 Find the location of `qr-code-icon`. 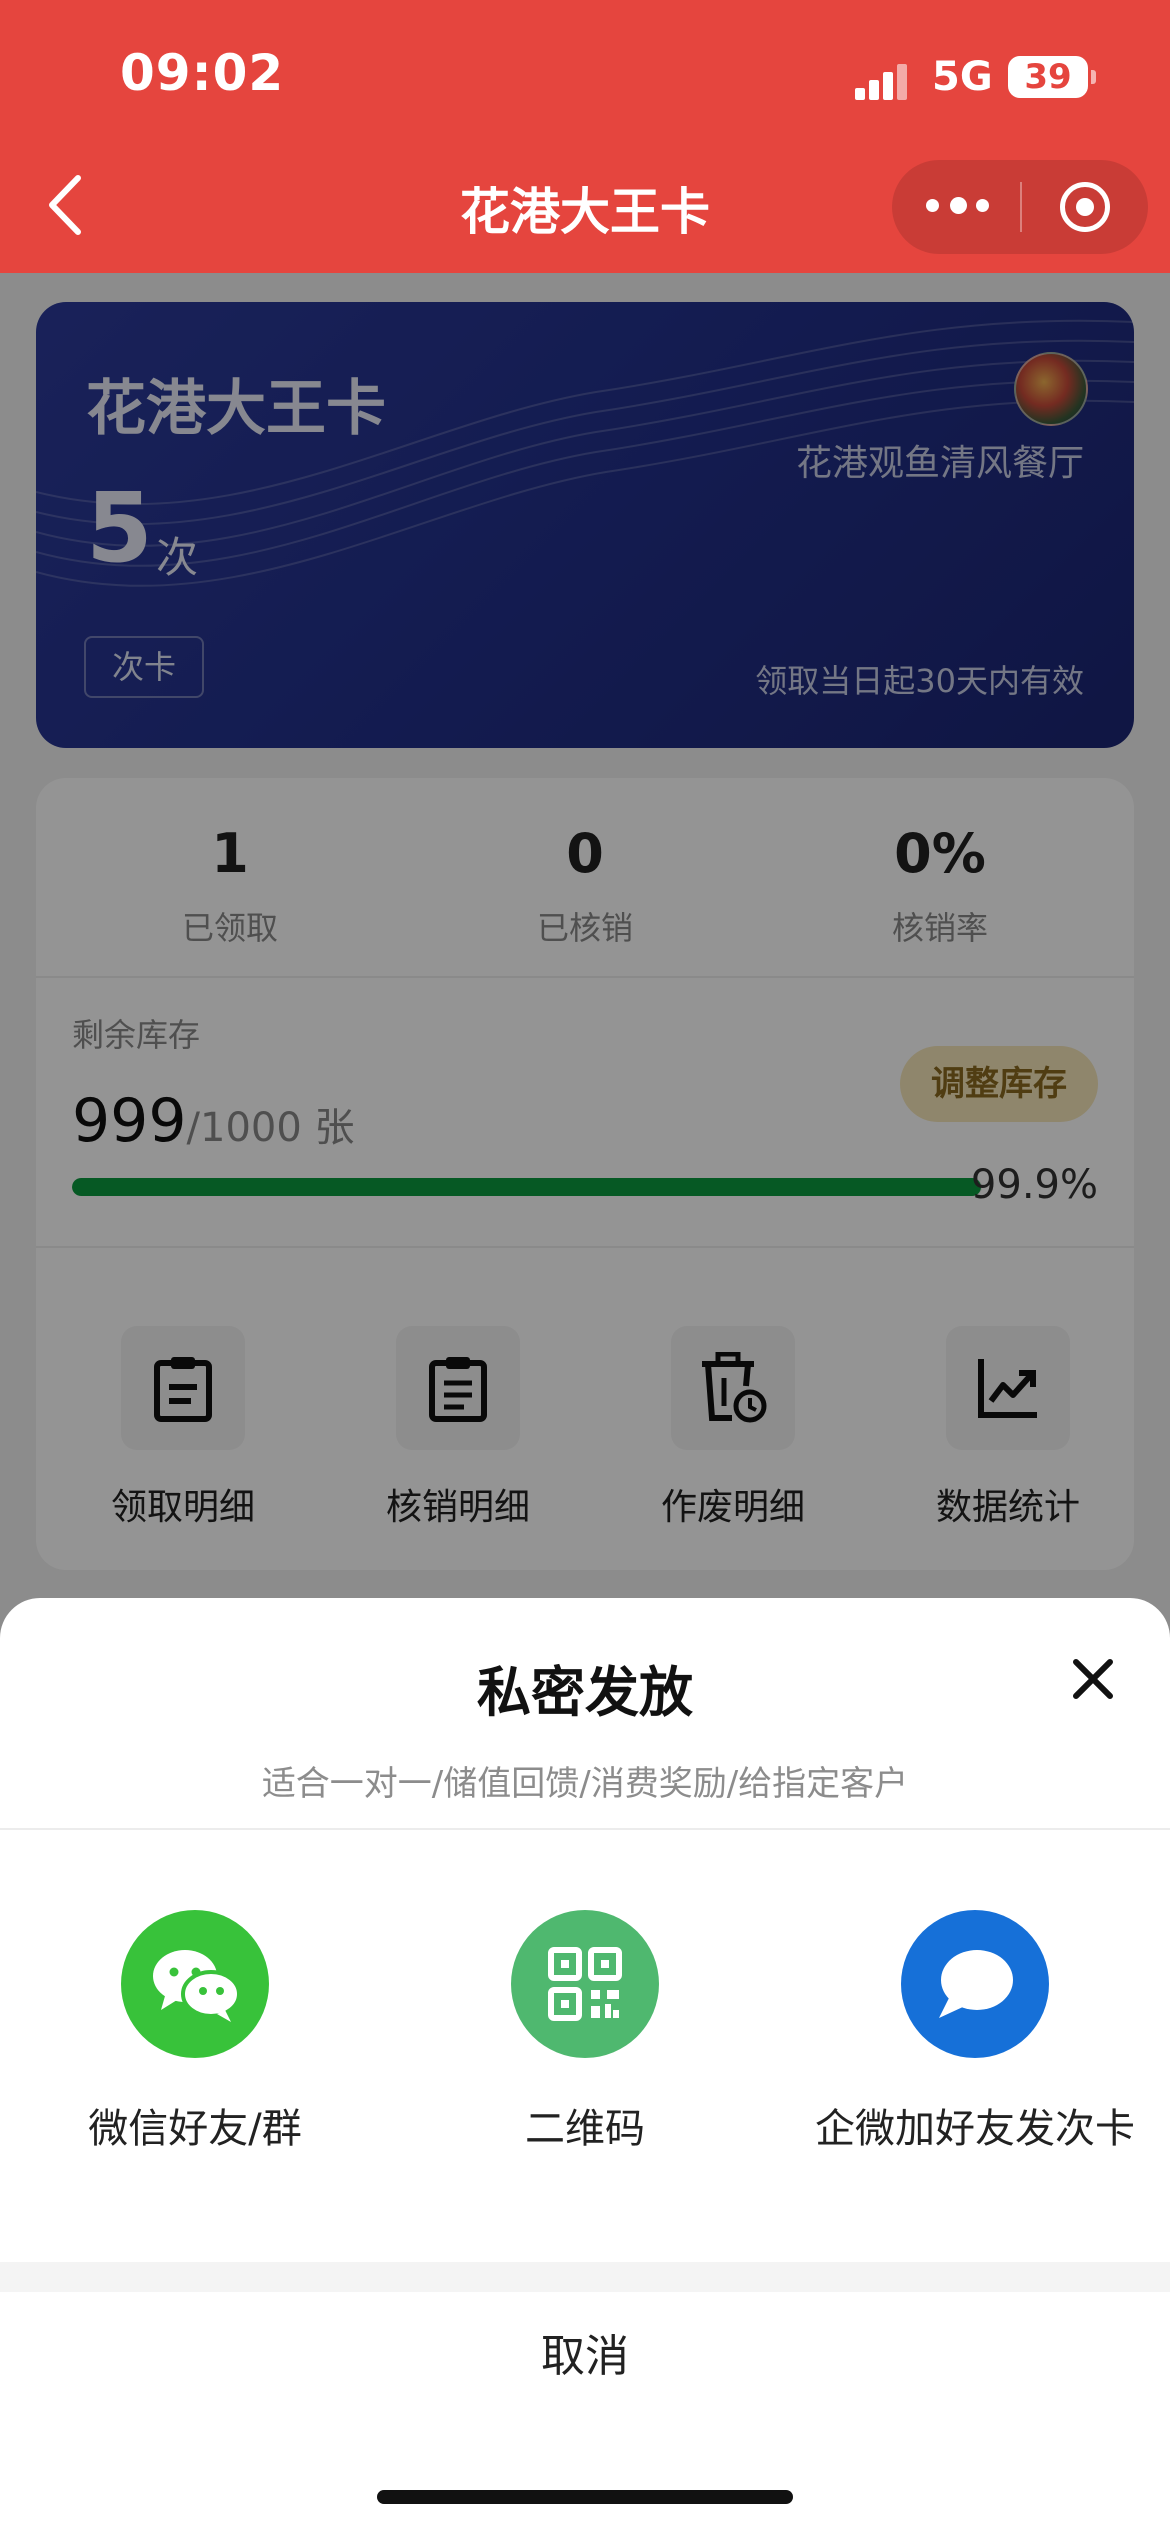

qr-code-icon is located at coordinates (585, 1984).